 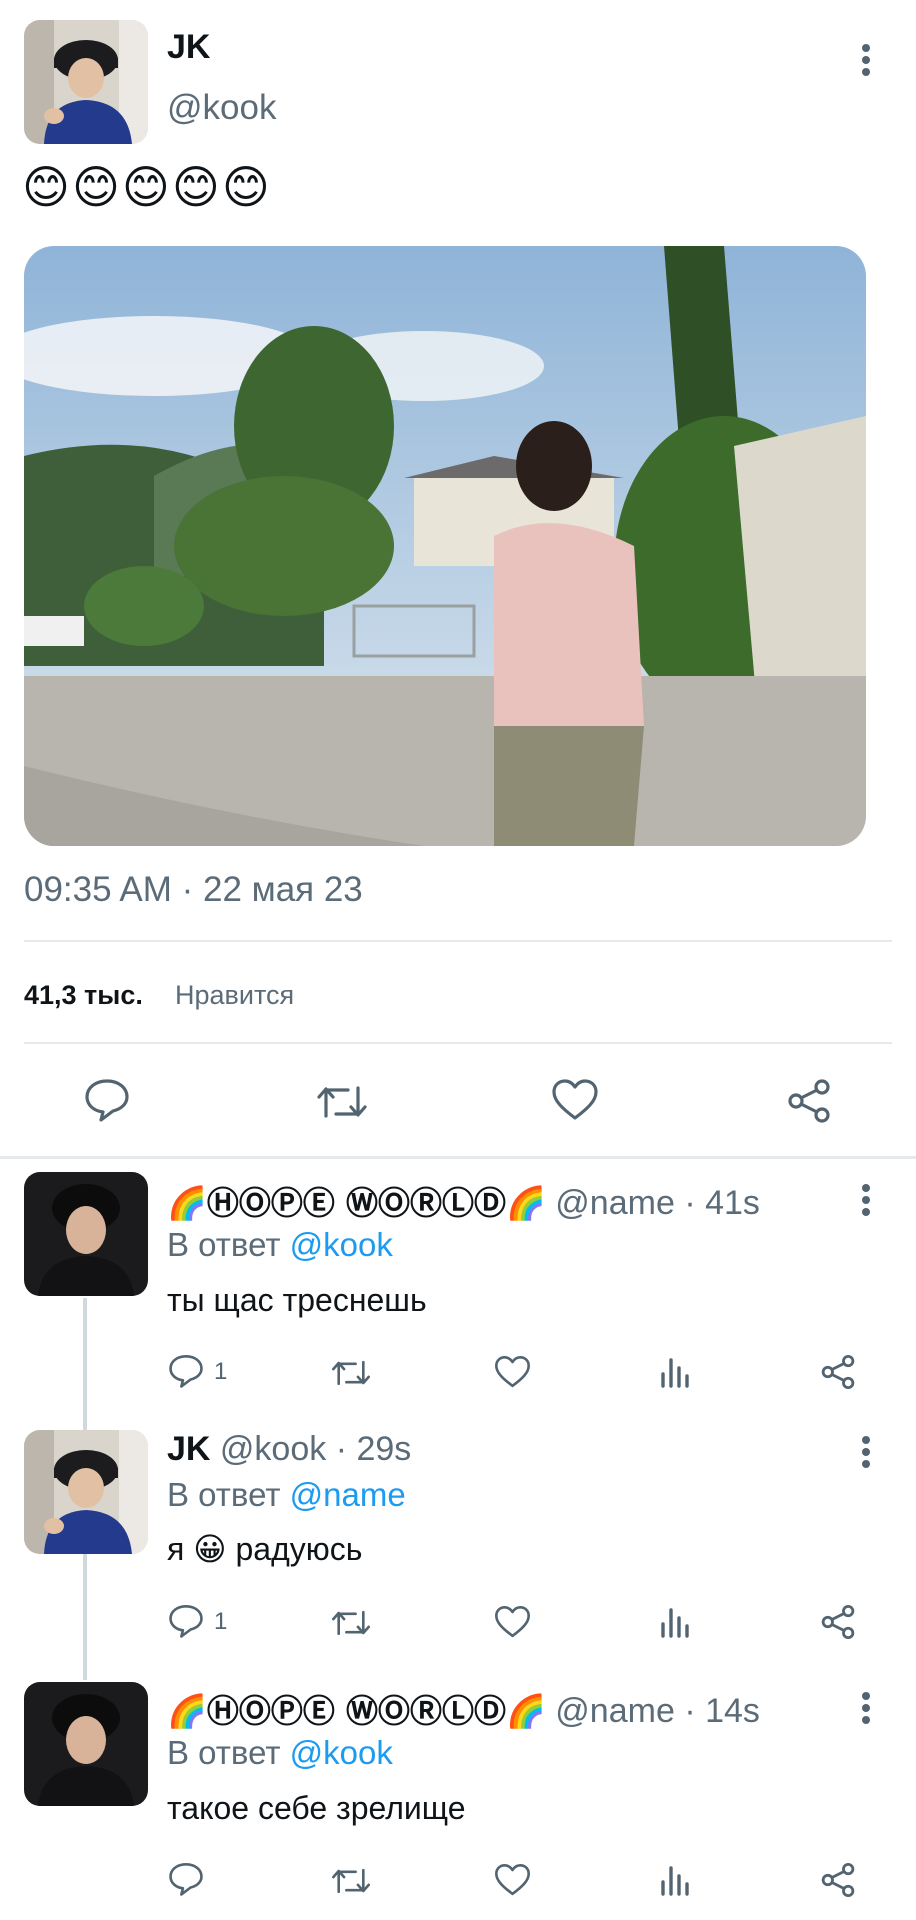 I want to click on section-divider, so click(x=458, y=1157).